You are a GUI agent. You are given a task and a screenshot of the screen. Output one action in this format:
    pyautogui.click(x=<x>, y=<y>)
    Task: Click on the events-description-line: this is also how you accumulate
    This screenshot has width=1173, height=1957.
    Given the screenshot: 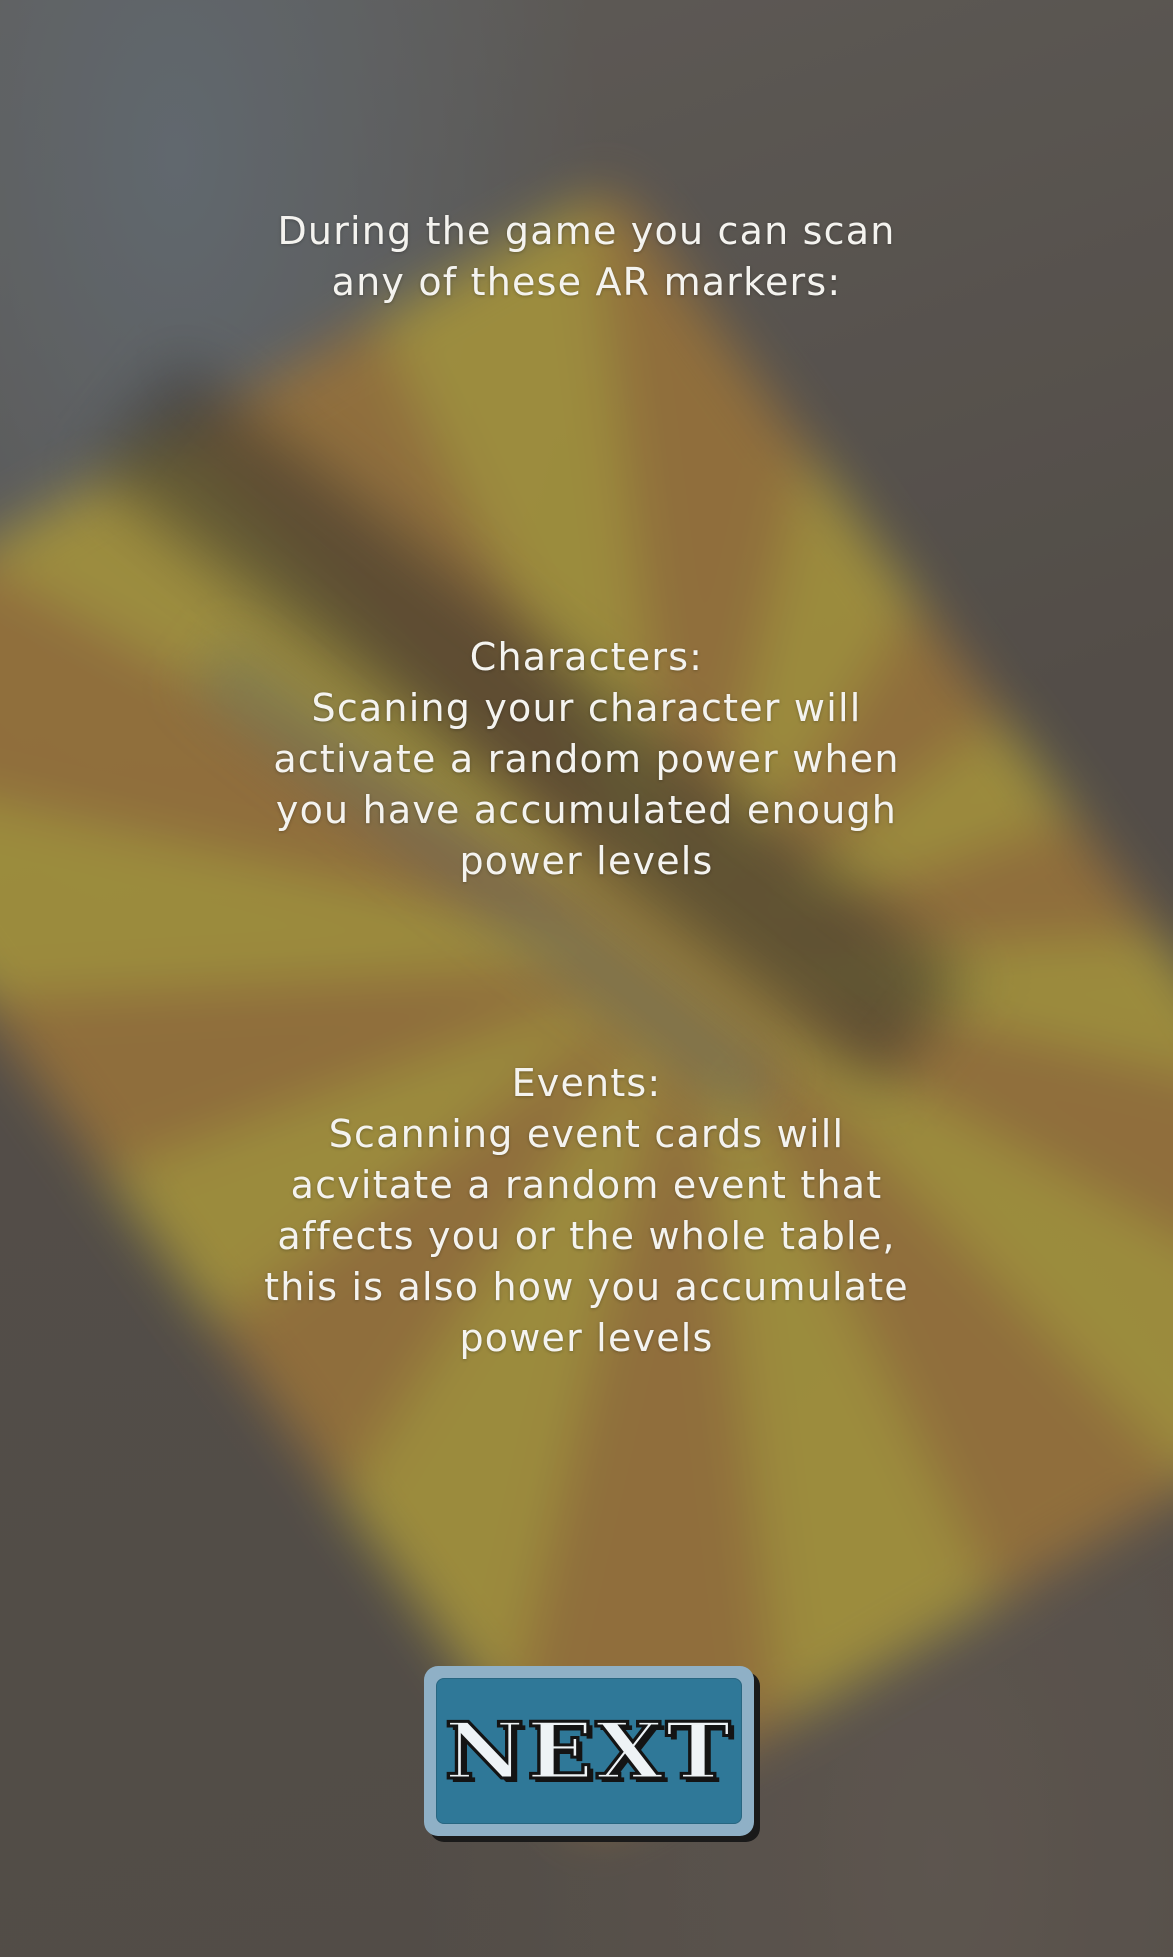 What is the action you would take?
    pyautogui.click(x=586, y=1287)
    